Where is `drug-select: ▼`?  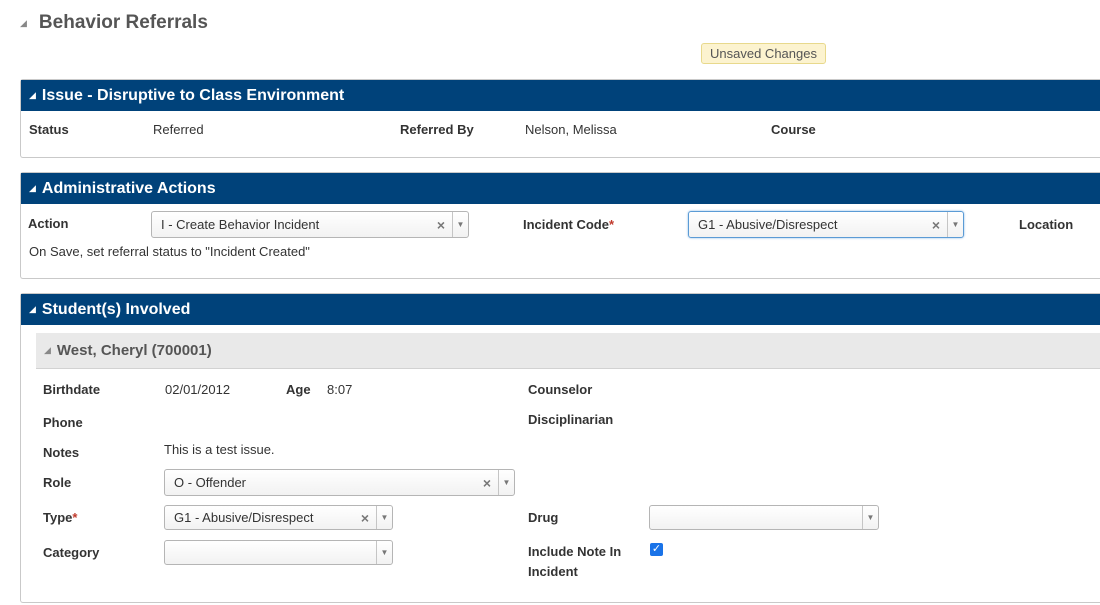 drug-select: ▼ is located at coordinates (764, 517).